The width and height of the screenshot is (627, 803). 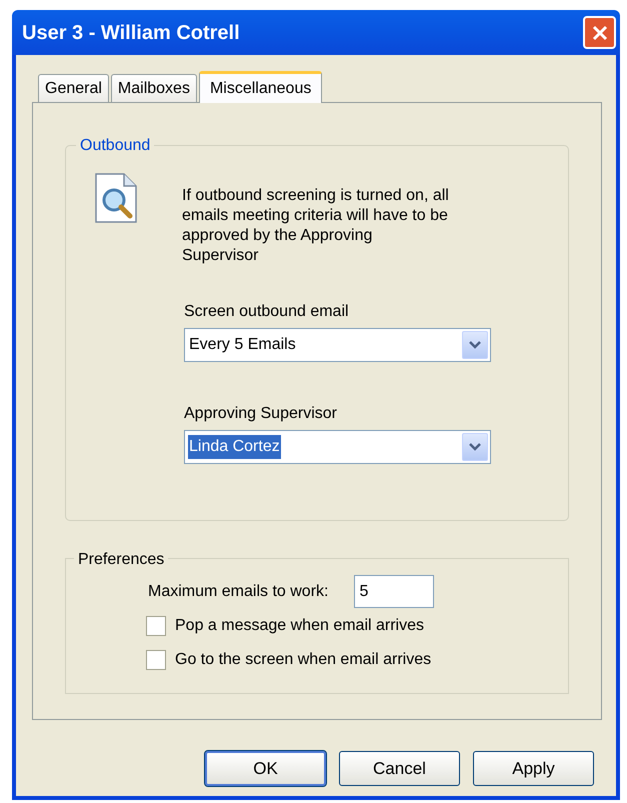 I want to click on dialog-button: Cancel, so click(x=399, y=768).